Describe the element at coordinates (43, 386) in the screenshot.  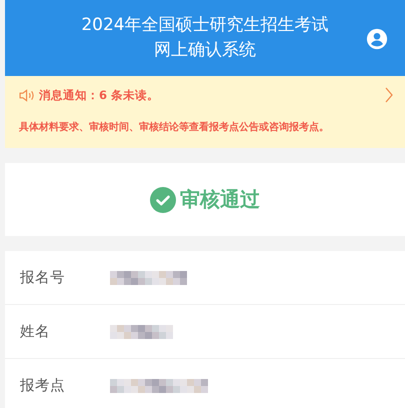
I see `field-label: 报考点` at that location.